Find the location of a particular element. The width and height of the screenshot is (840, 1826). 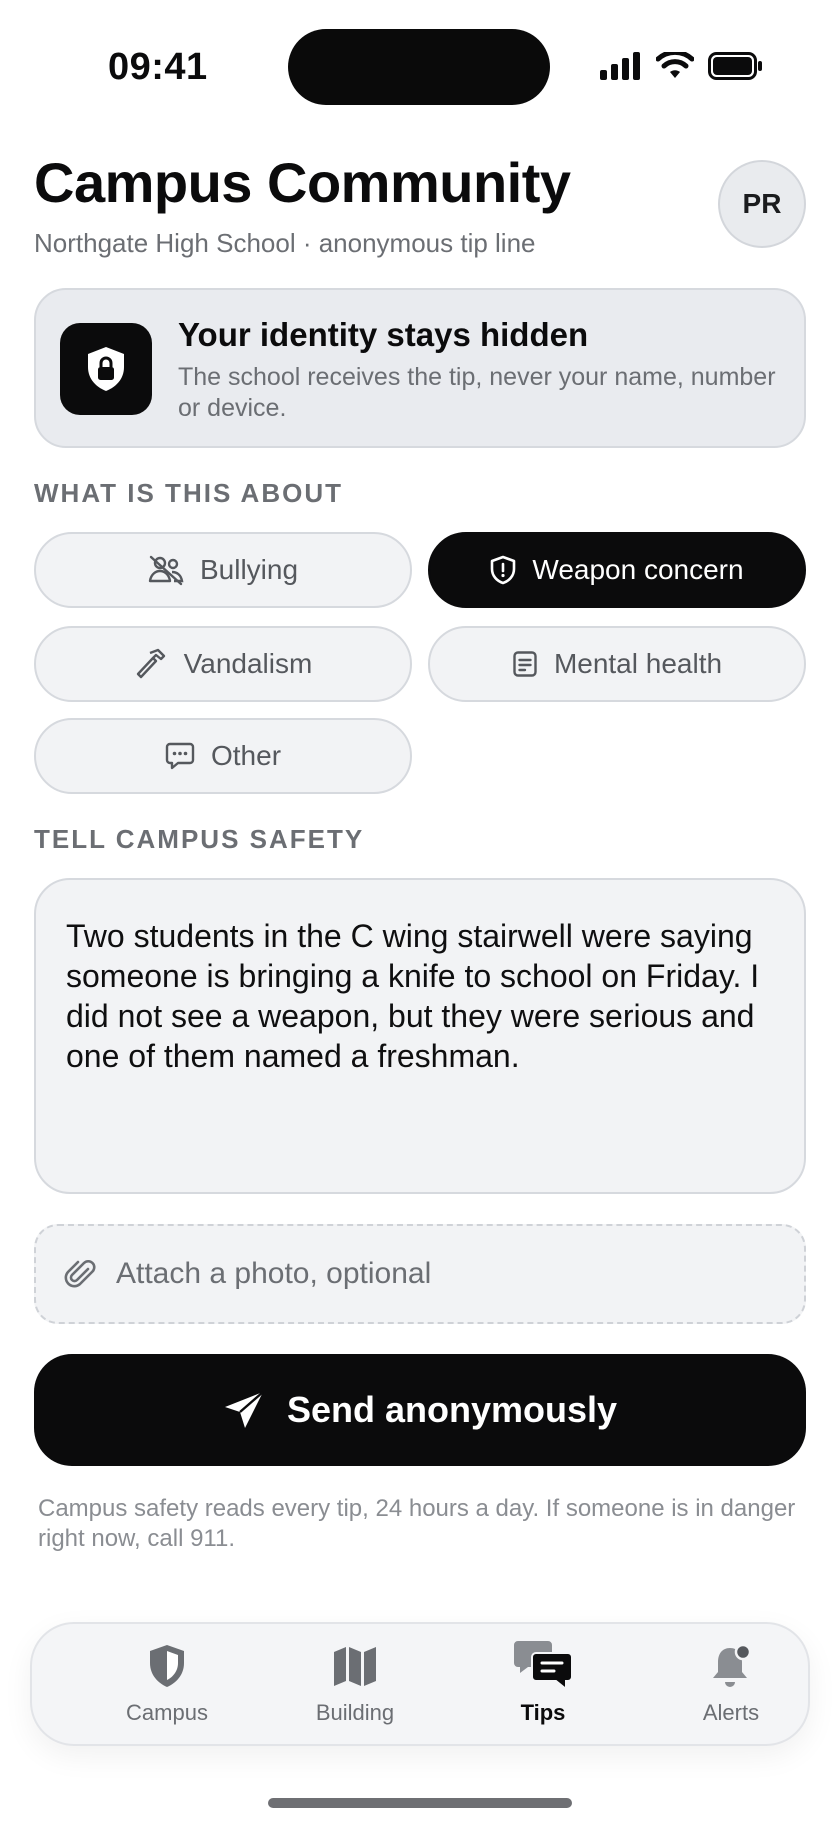

tab-label: Tips is located at coordinates (543, 1712).